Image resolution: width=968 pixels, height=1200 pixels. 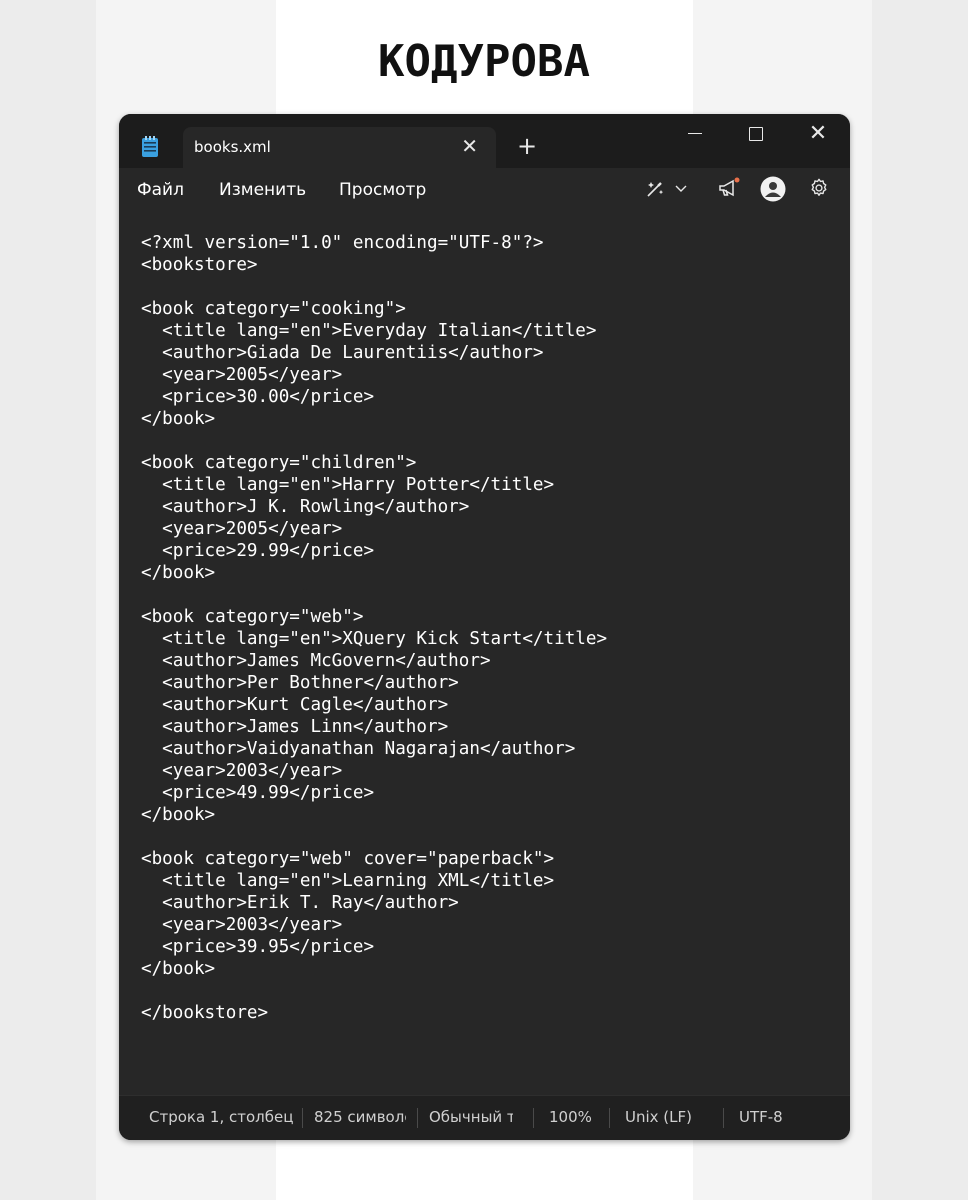 What do you see at coordinates (382, 190) in the screenshot?
I see `menu-view: Просмотр` at bounding box center [382, 190].